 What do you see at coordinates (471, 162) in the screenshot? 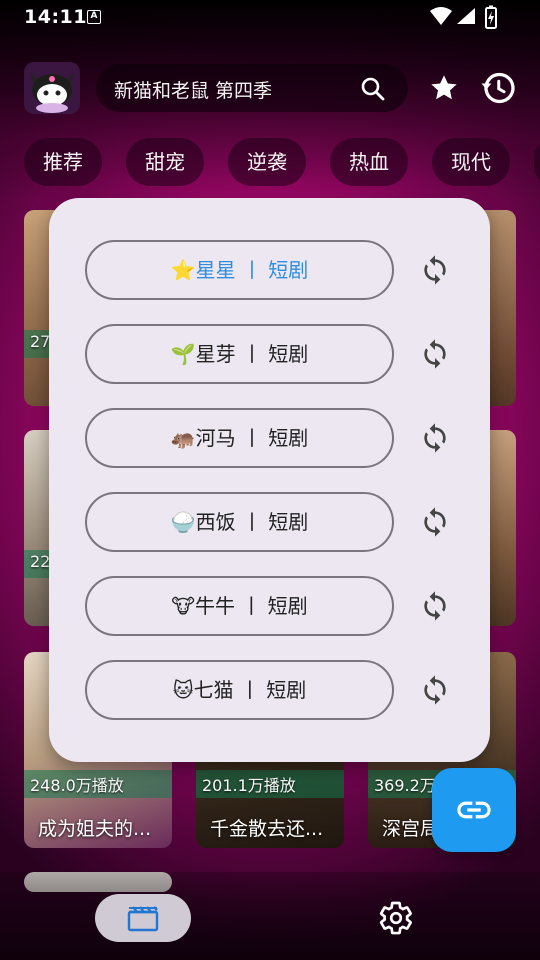
I see `tab-modern: 现代` at bounding box center [471, 162].